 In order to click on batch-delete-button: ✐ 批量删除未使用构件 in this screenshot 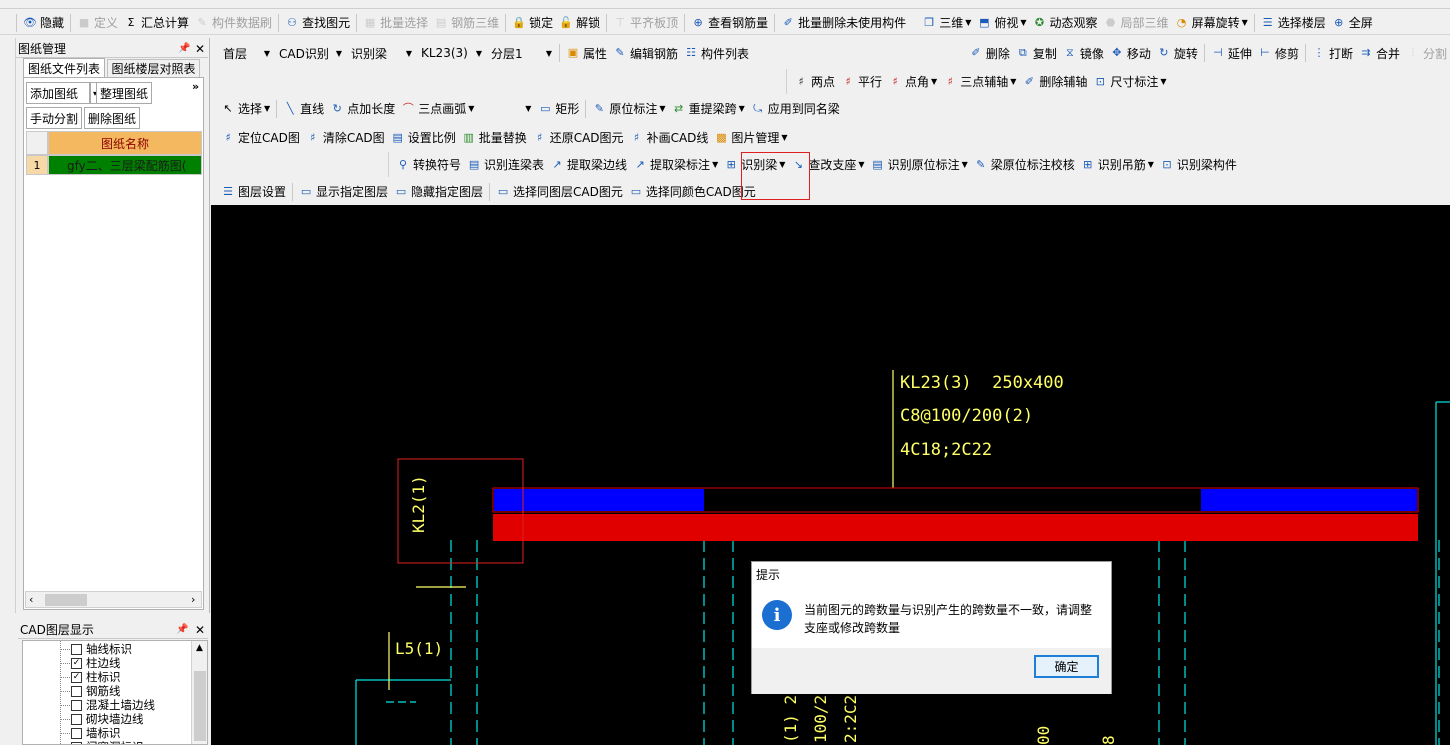, I will do `click(843, 23)`.